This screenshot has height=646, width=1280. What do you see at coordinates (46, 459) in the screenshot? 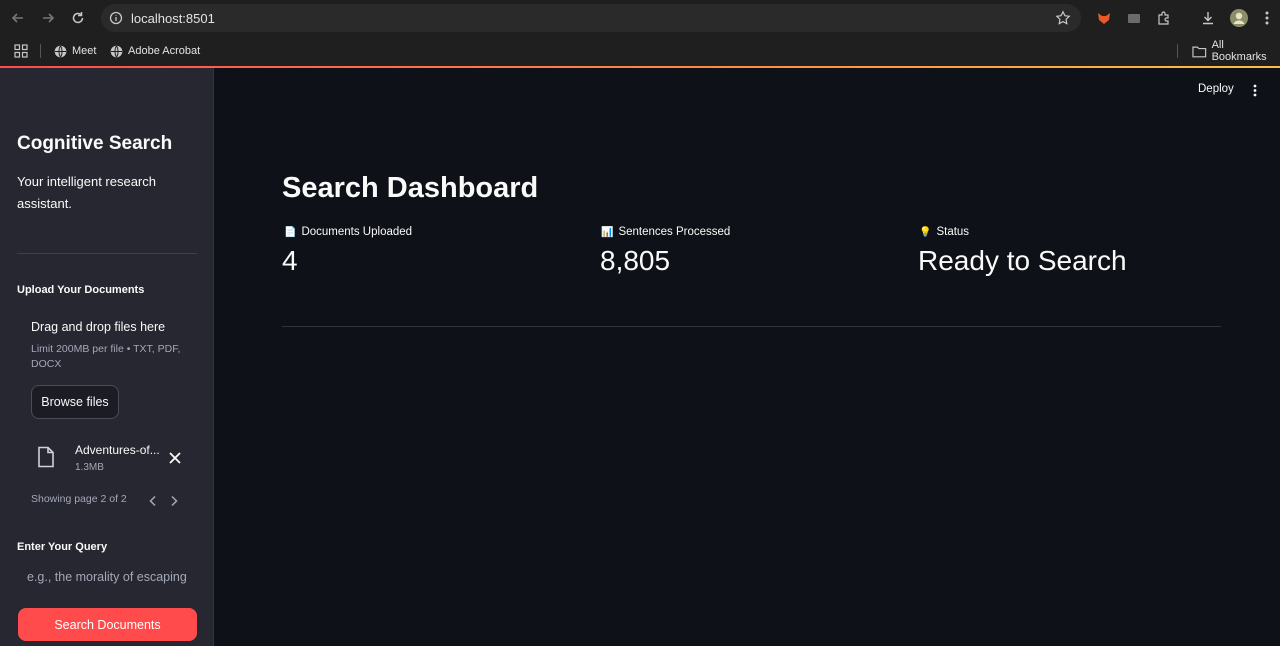
I see `file-icon` at bounding box center [46, 459].